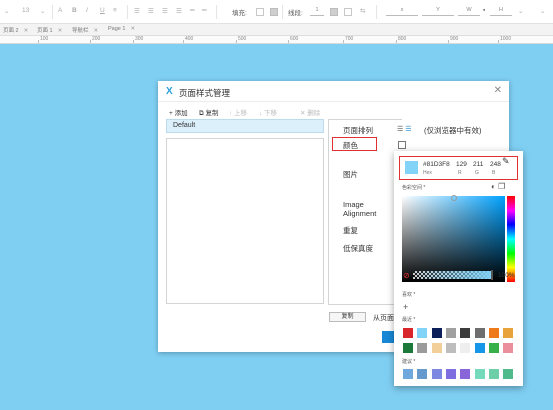  Describe the element at coordinates (276, 30) in the screenshot. I see `page-tabs: 页面 2 ✕ 页面 1 ✕ 导航栏 ✕ Page 1 ✕` at that location.